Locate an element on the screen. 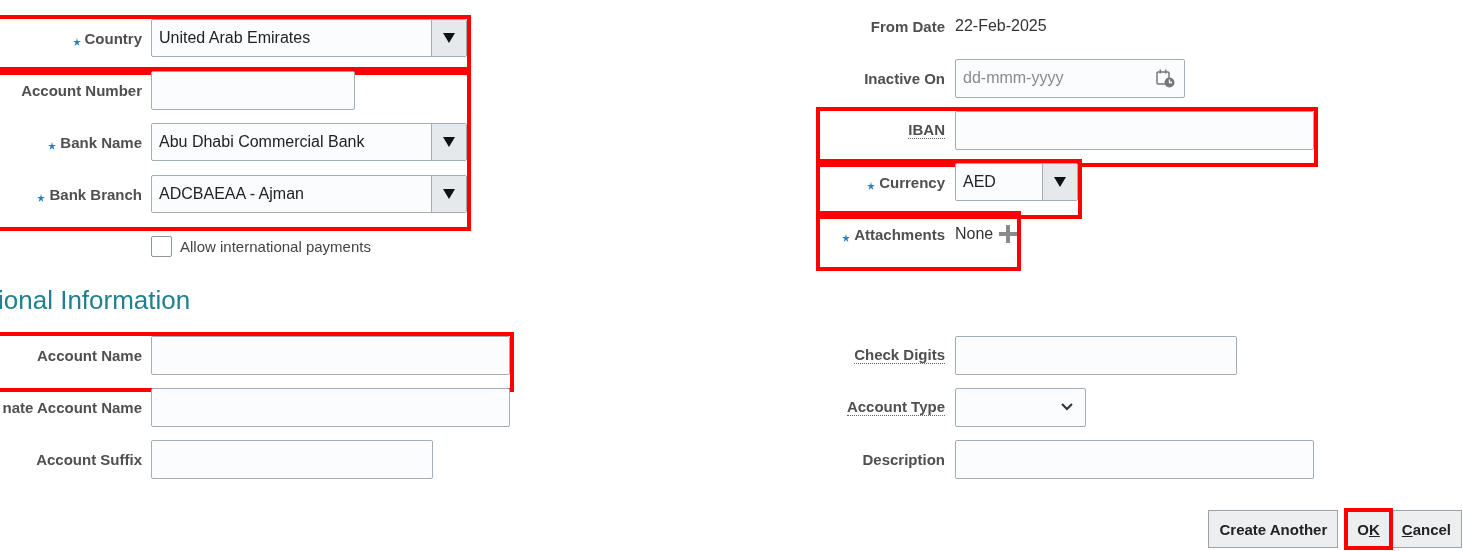 The height and width of the screenshot is (551, 1463). field-label: Inactive On is located at coordinates (904, 78).